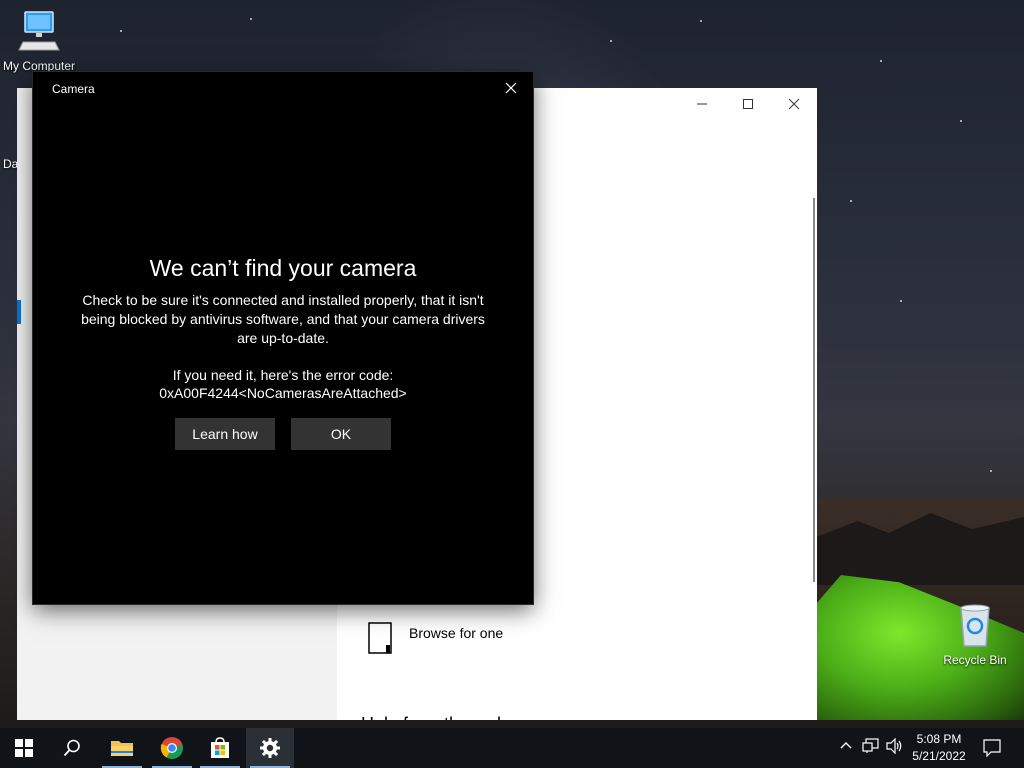 The image size is (1024, 768). I want to click on desktop-icon-recycle-bin: Recycle Bin, so click(975, 634).